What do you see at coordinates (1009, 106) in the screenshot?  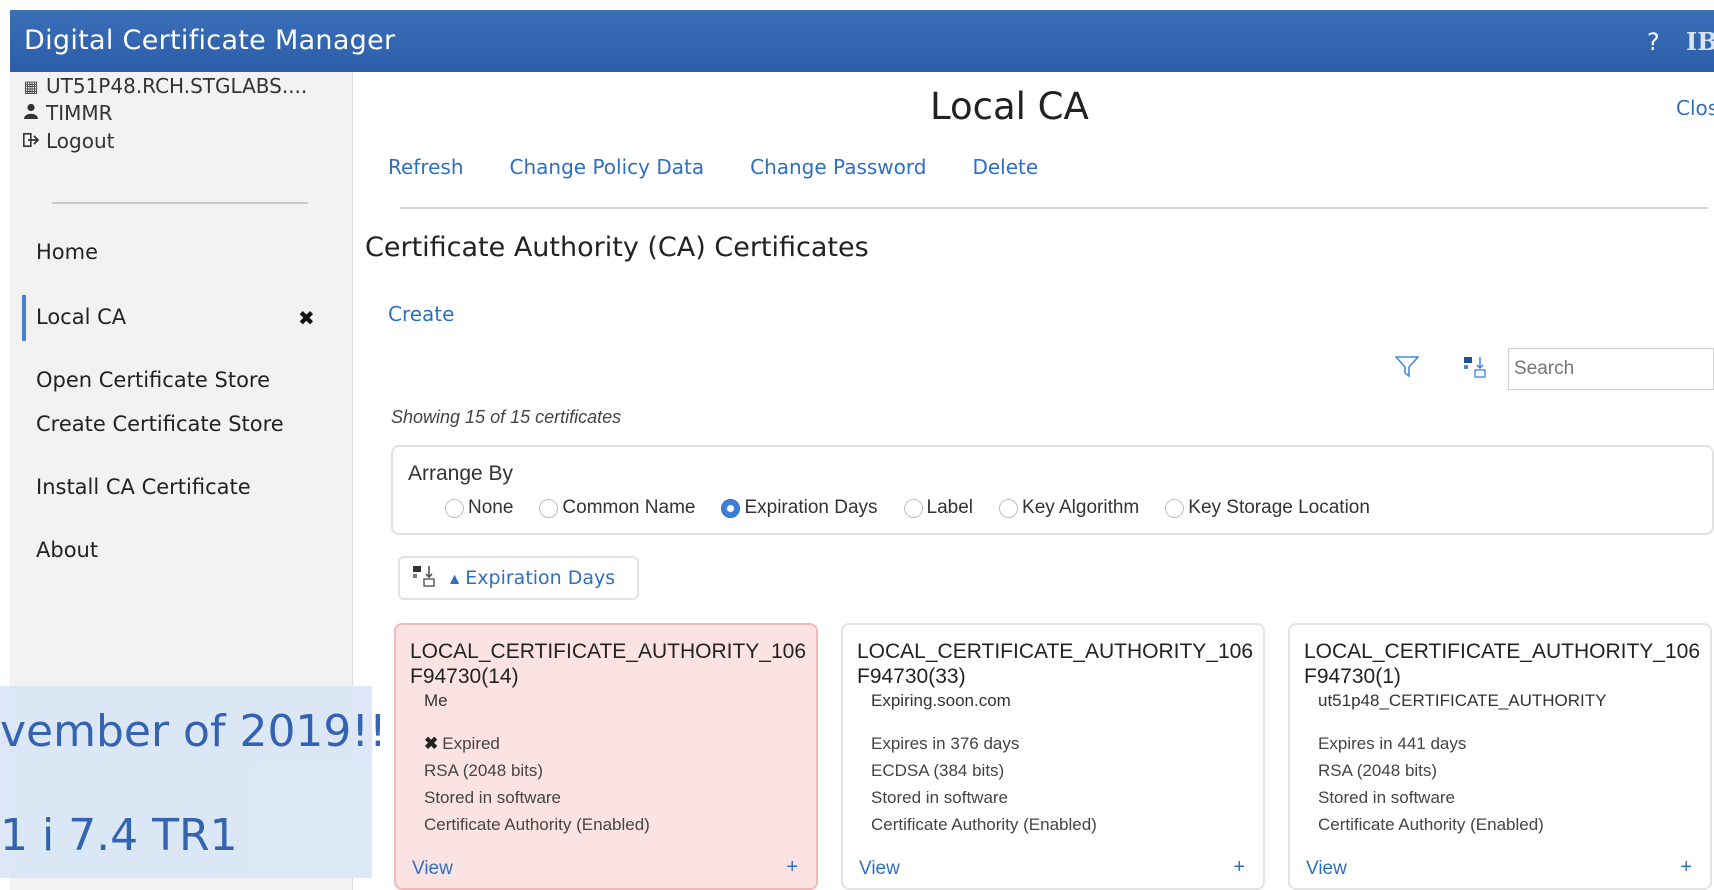 I see `page-title: Local CA` at bounding box center [1009, 106].